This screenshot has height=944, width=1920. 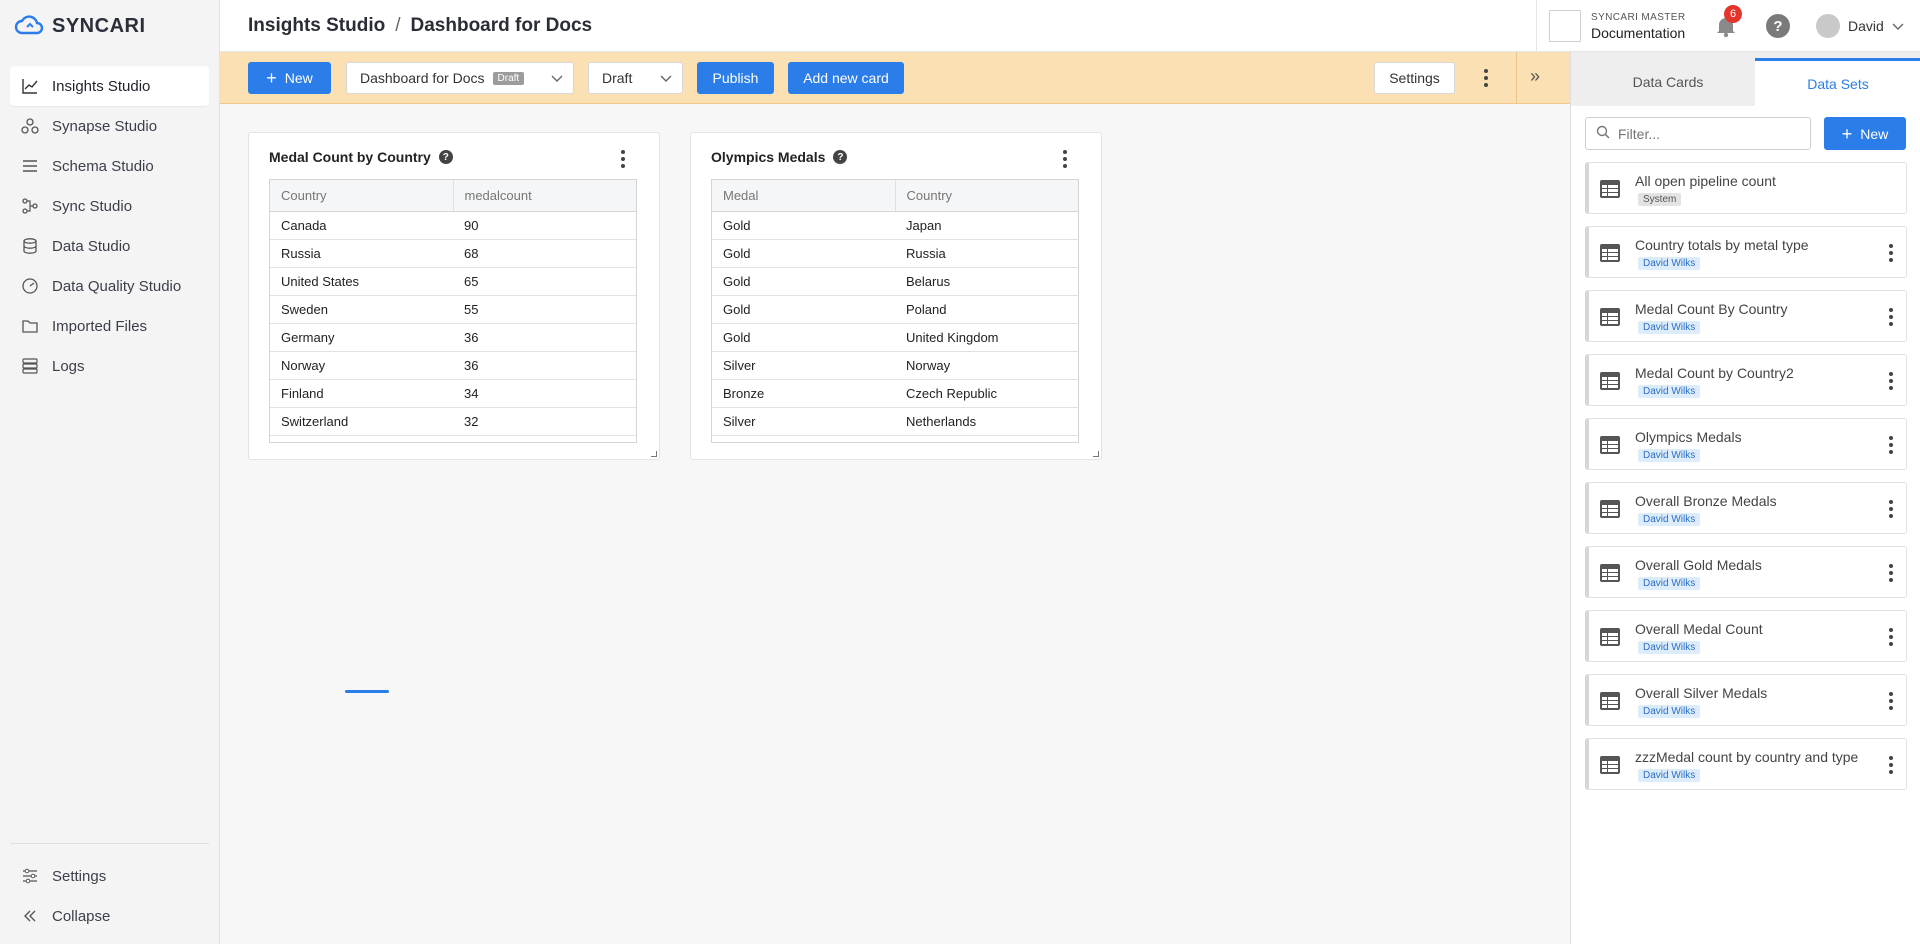 I want to click on table-cell: 90, so click(x=471, y=225).